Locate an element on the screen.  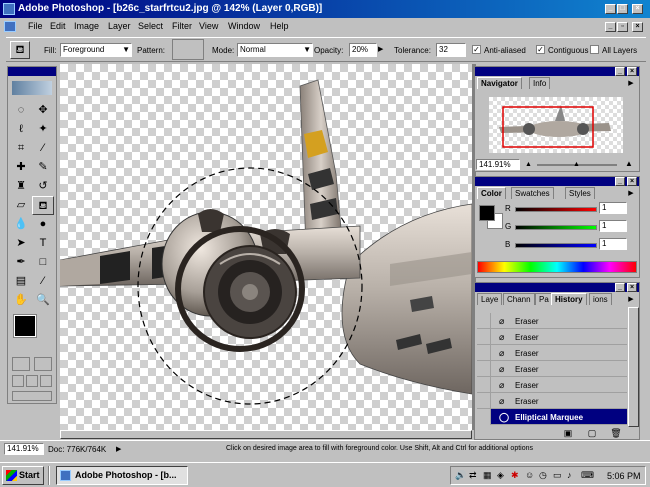
dodge-tool-icon: ● is located at coordinates (43, 224).